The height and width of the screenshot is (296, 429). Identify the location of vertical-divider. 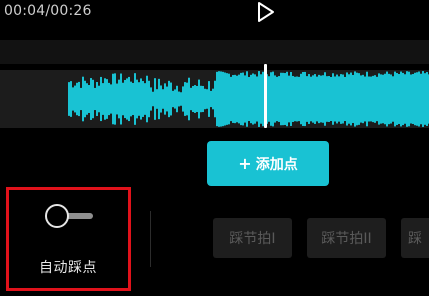
(150, 239).